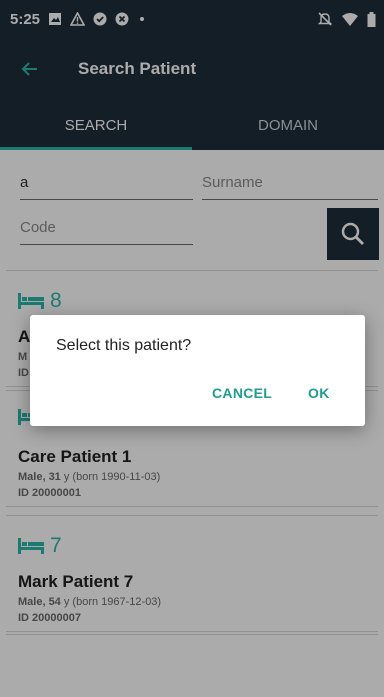 Image resolution: width=384 pixels, height=697 pixels. Describe the element at coordinates (242, 393) in the screenshot. I see `cancel-button: CANCEL` at that location.